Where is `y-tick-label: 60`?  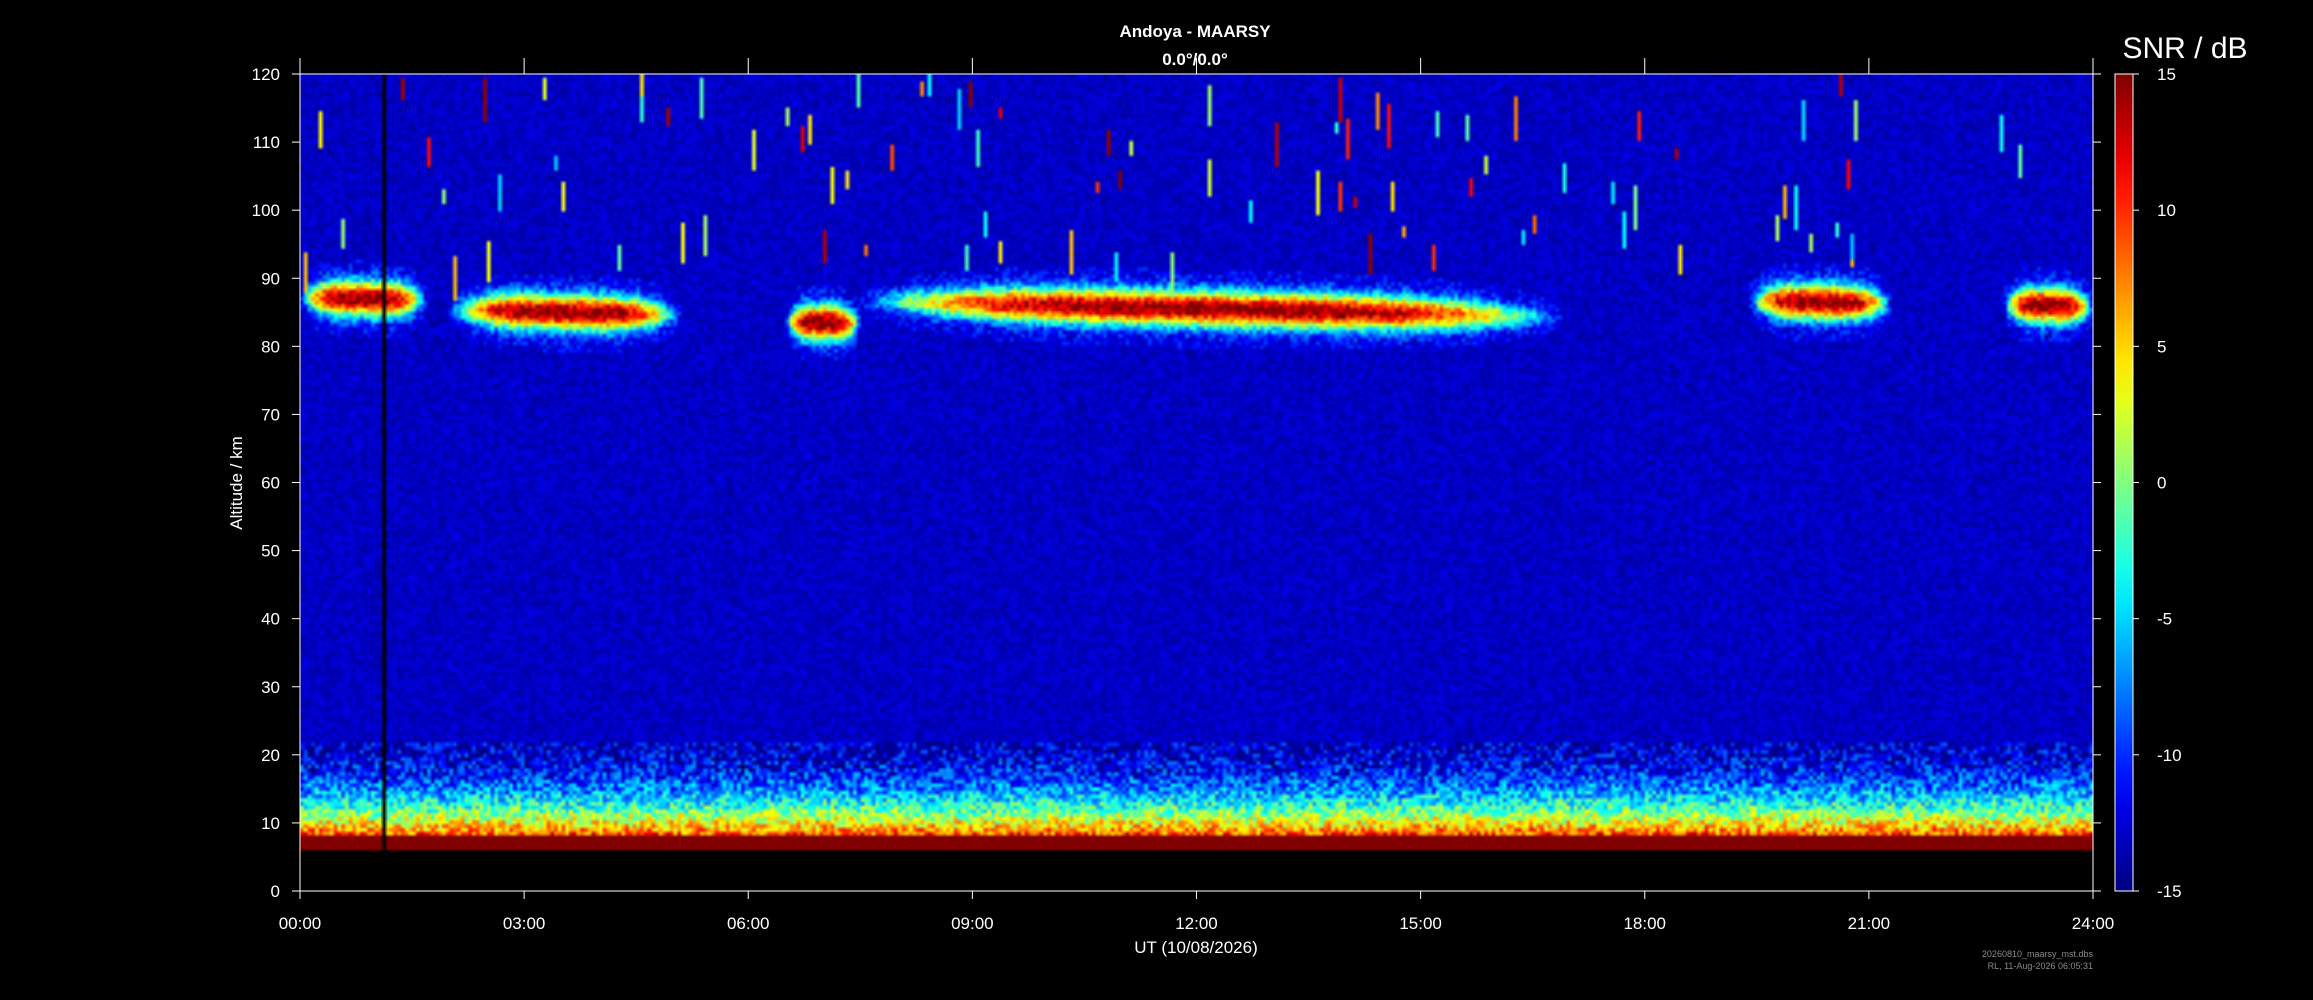 y-tick-label: 60 is located at coordinates (270, 483).